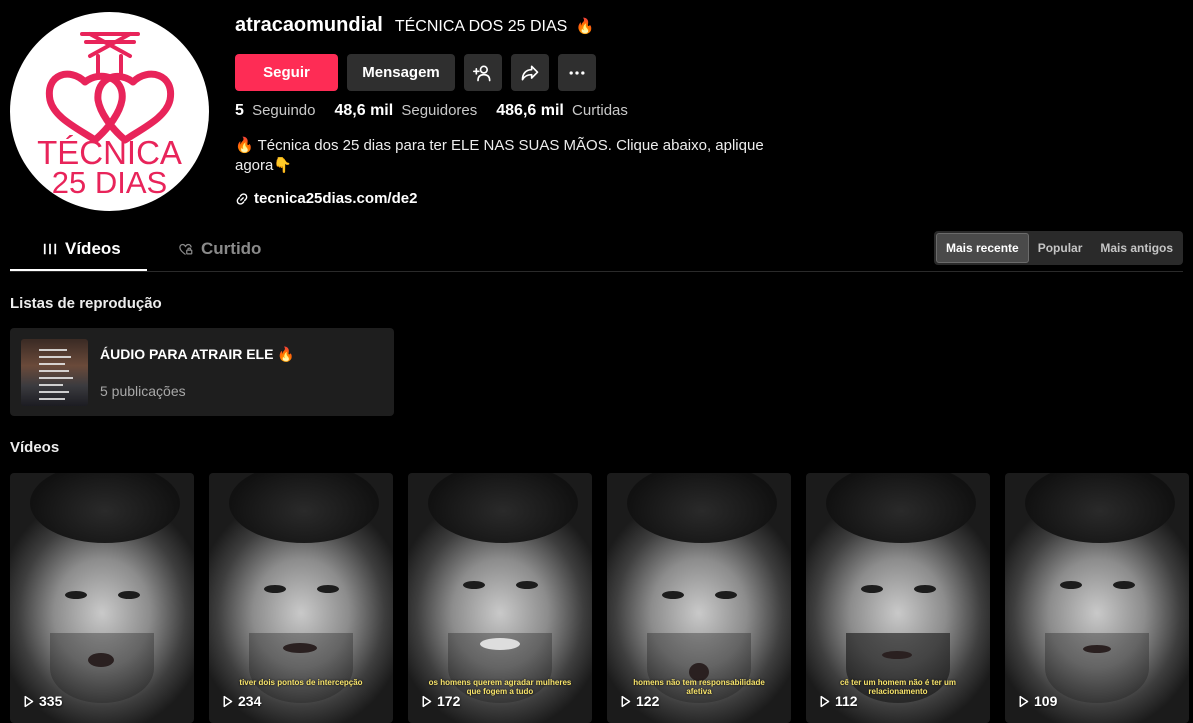 This screenshot has width=1193, height=723. Describe the element at coordinates (109, 182) in the screenshot. I see `svg-text: 25 DIAS` at that location.